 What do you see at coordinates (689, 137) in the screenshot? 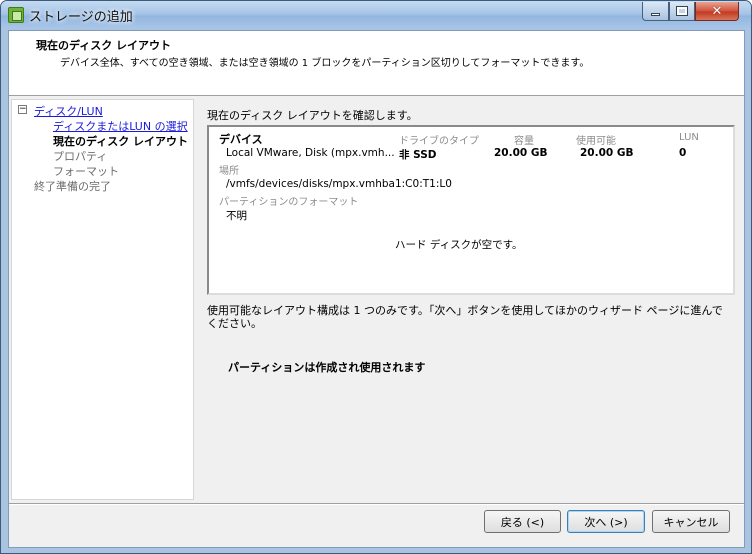
I see `column-lun: LUN` at bounding box center [689, 137].